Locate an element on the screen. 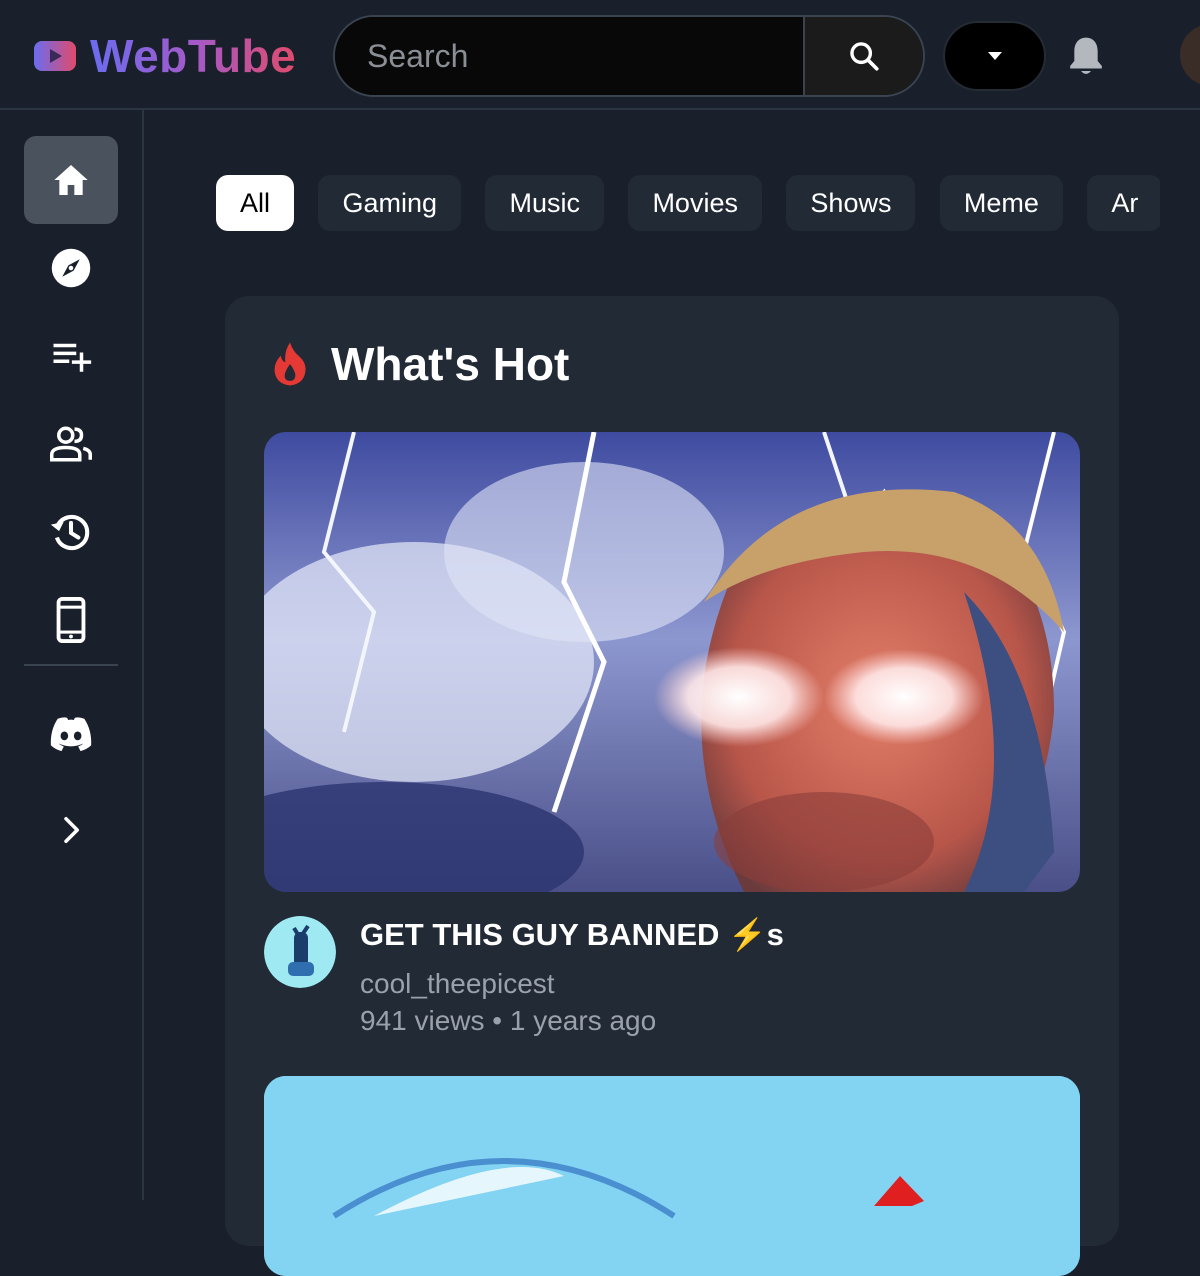  video-title-text: GET THIS GUY BANNED is located at coordinates (540, 934).